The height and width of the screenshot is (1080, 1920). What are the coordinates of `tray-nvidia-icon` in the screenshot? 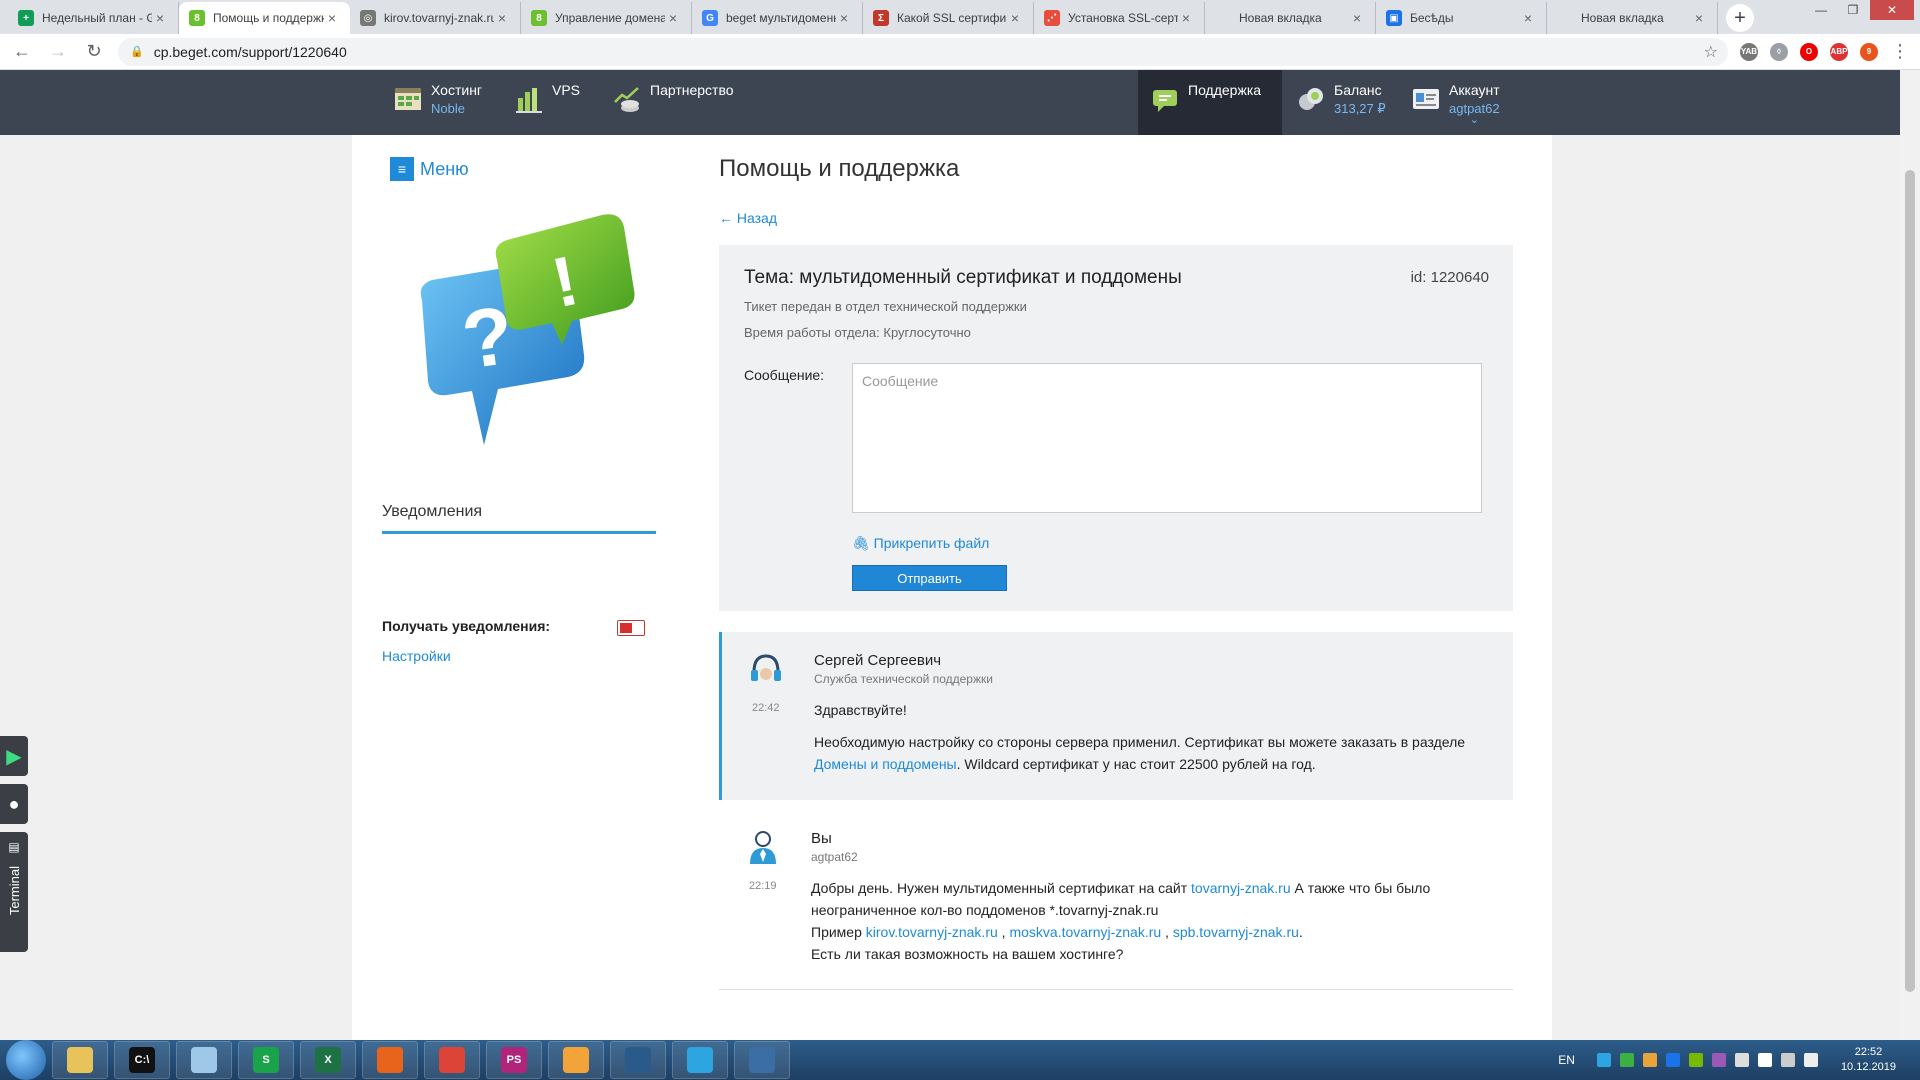 It's located at (1695, 1060).